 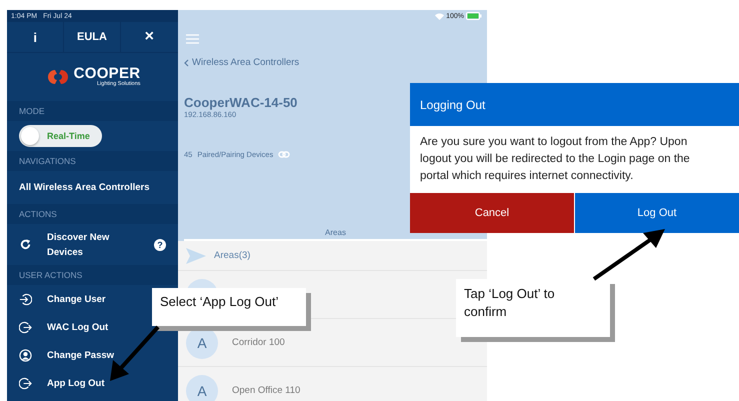 I want to click on header-button: ×, so click(x=149, y=37).